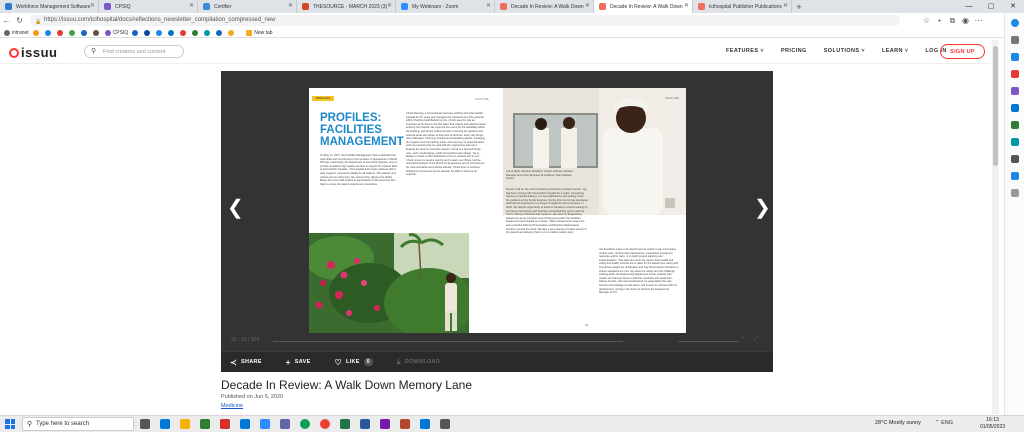  What do you see at coordinates (995, 227) in the screenshot?
I see `page-scrollbar` at bounding box center [995, 227].